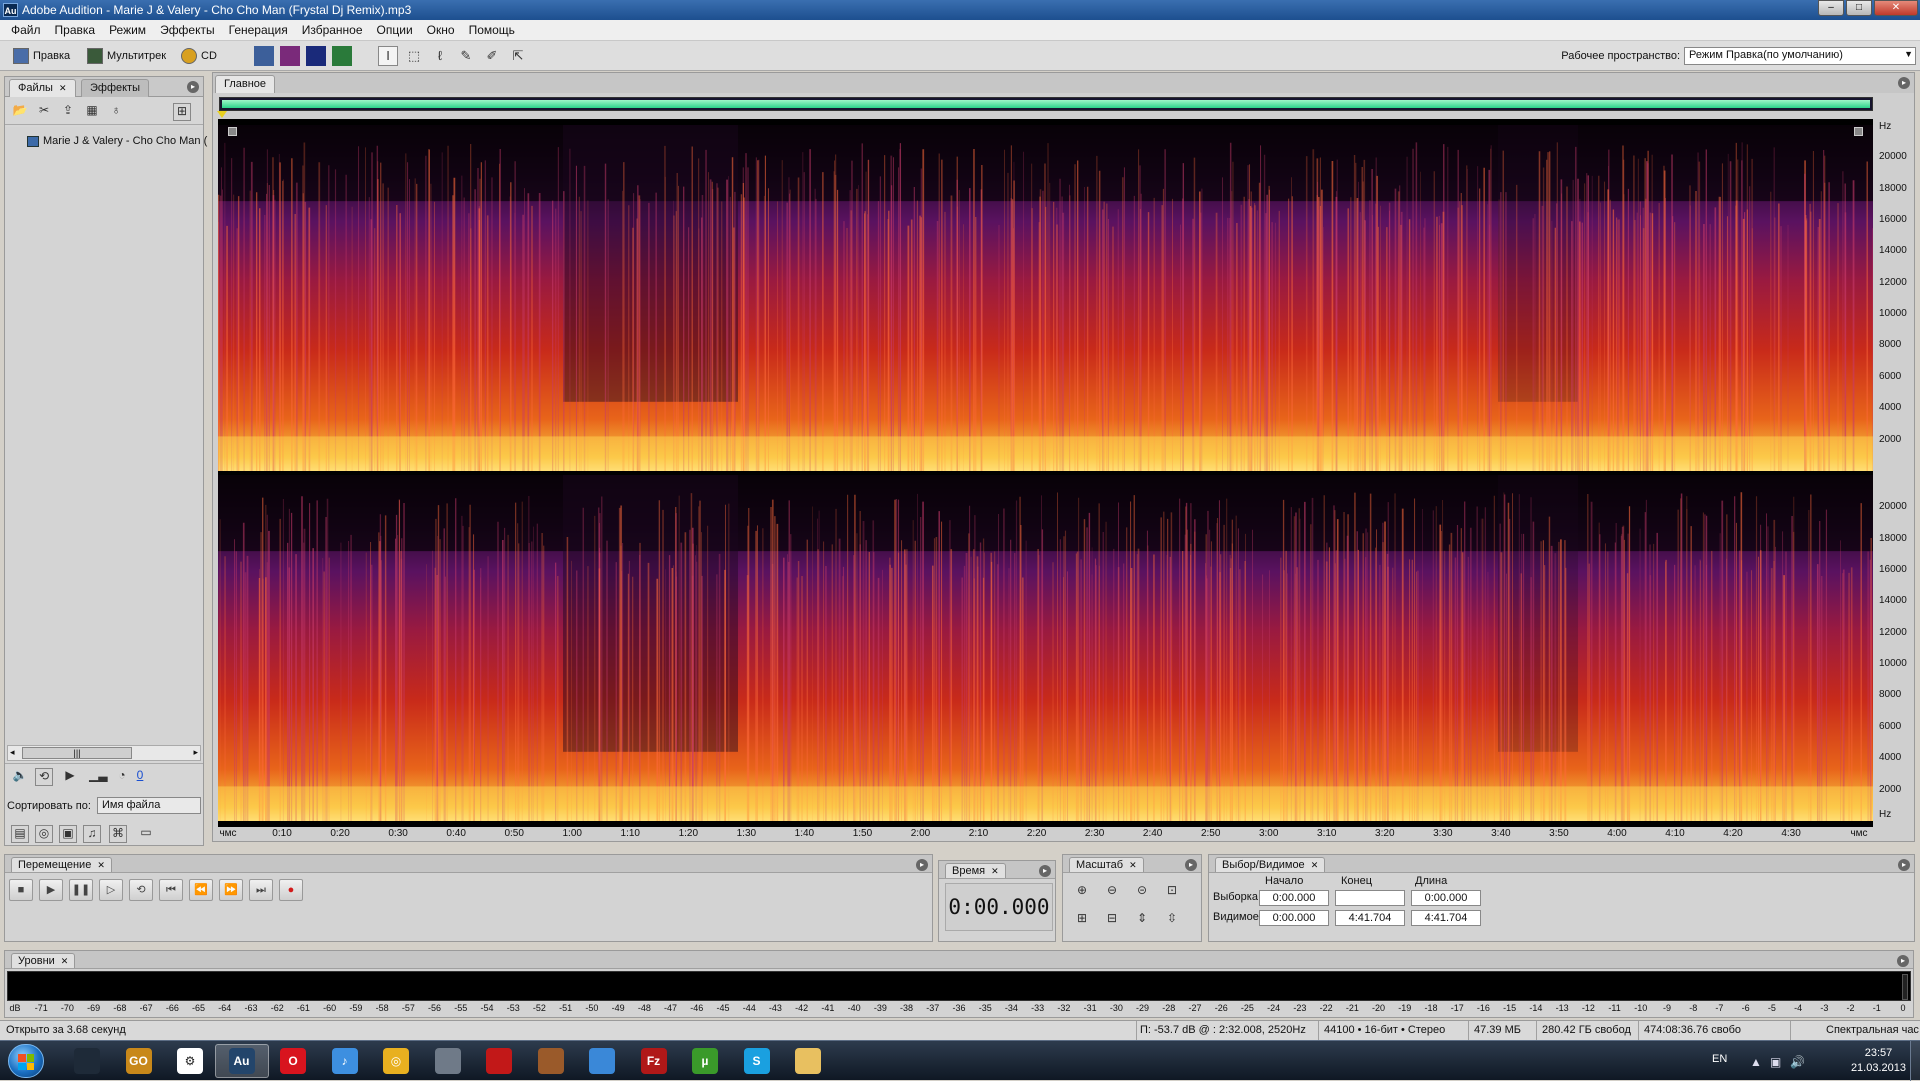 The width and height of the screenshot is (1920, 1081). What do you see at coordinates (499, 1061) in the screenshot?
I see `nfs-app-button` at bounding box center [499, 1061].